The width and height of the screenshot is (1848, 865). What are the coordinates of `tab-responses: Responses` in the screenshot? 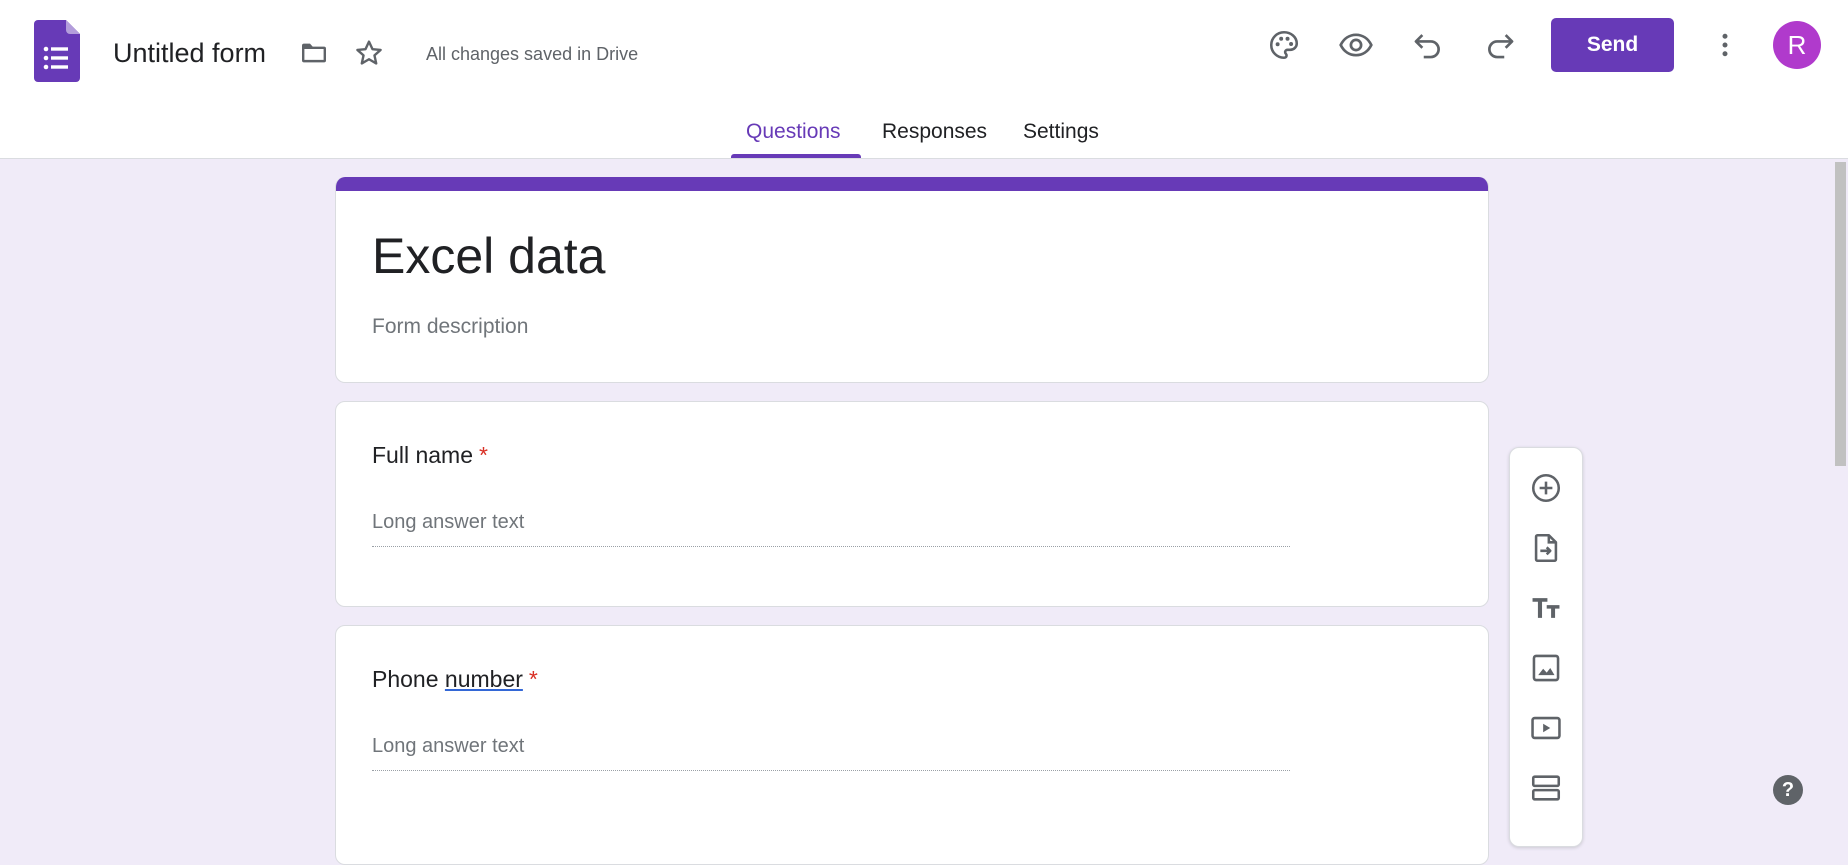 It's located at (934, 132).